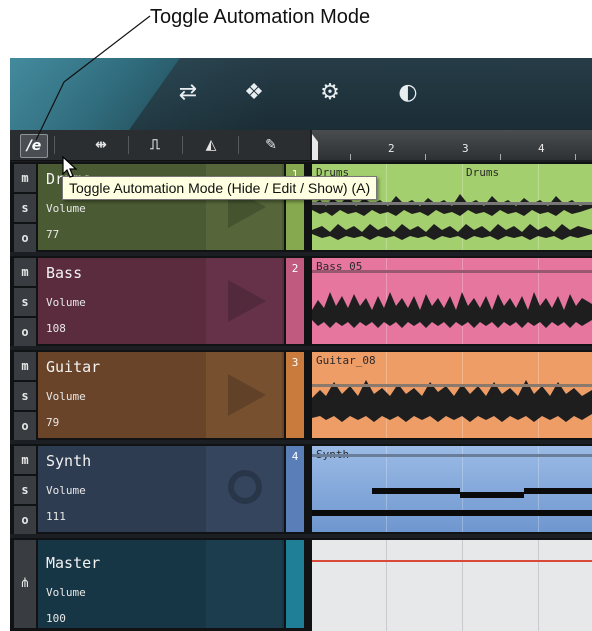  I want to click on master-lane, so click(452, 585).